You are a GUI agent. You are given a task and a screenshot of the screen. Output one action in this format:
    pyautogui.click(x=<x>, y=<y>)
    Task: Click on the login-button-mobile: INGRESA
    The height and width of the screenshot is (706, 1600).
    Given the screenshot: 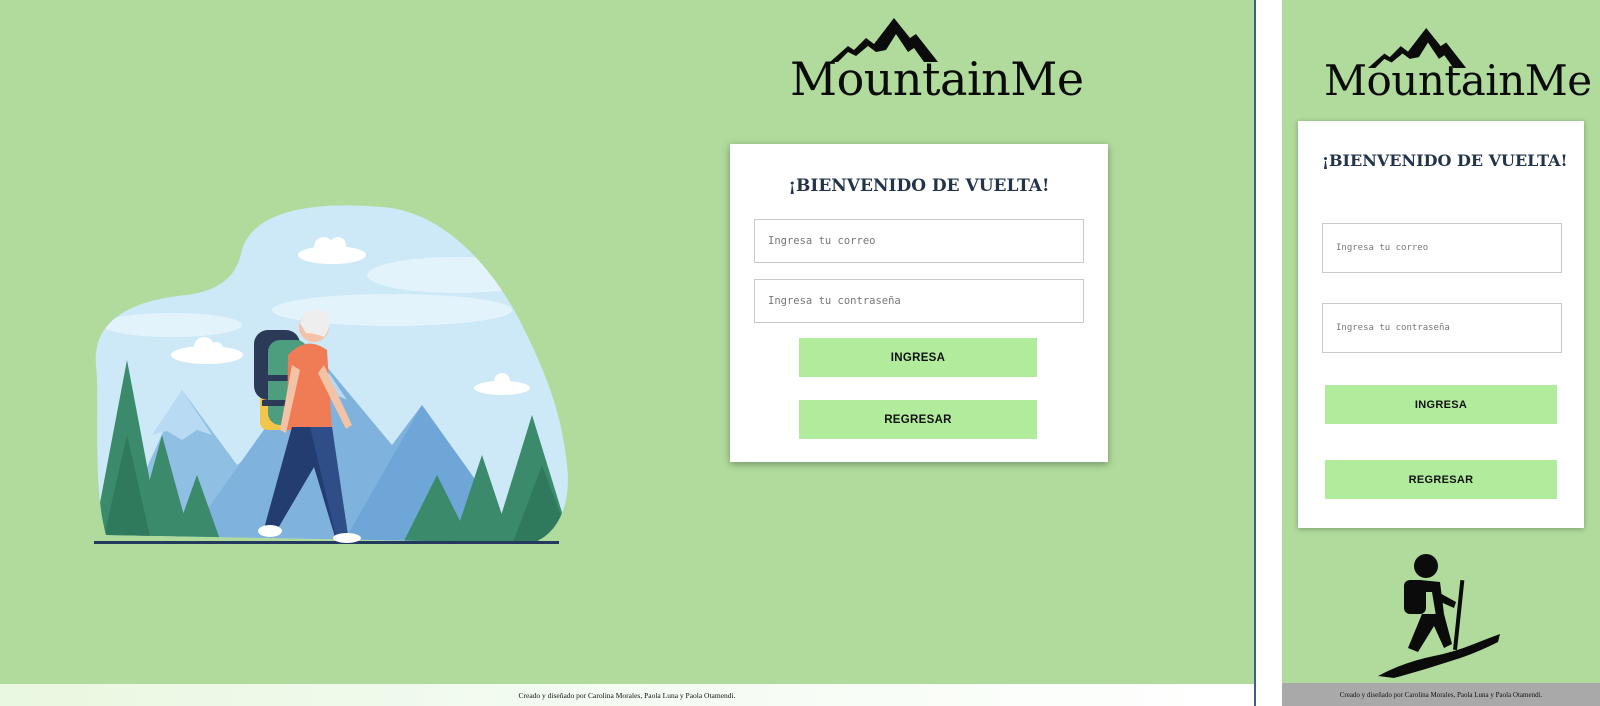 What is the action you would take?
    pyautogui.click(x=1441, y=404)
    